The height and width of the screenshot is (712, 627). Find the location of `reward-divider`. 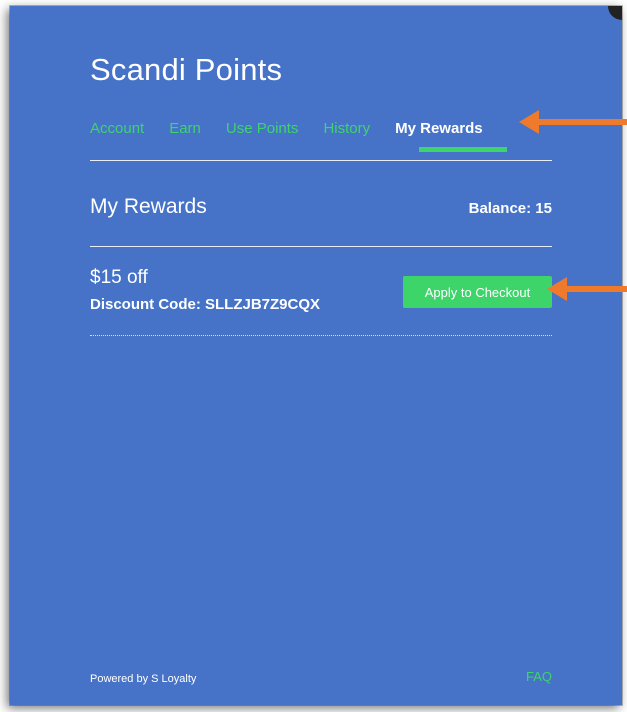

reward-divider is located at coordinates (321, 335).